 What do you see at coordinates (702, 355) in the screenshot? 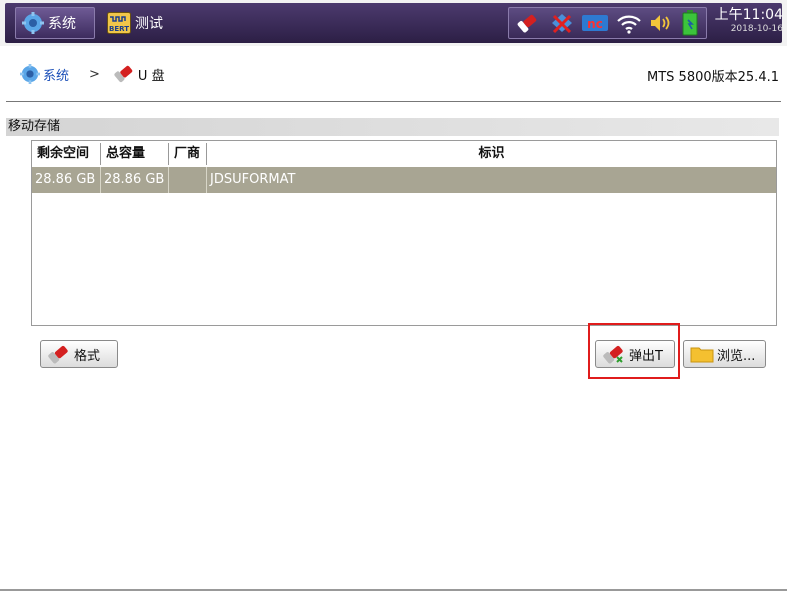
I see `folder-icon` at bounding box center [702, 355].